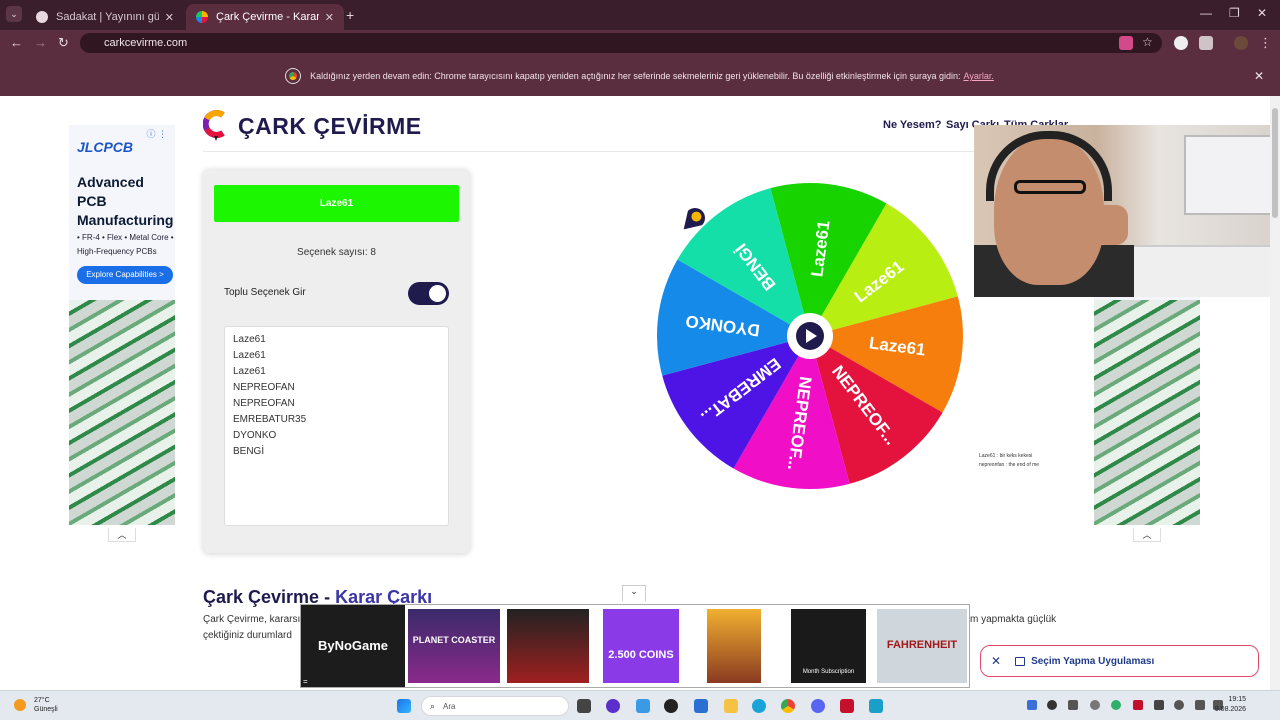 This screenshot has height=720, width=1280. I want to click on chrome-icon, so click(788, 706).